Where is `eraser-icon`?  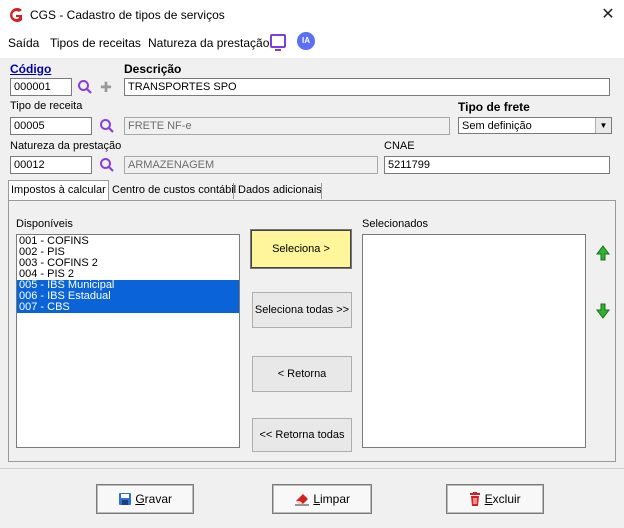
eraser-icon is located at coordinates (301, 500).